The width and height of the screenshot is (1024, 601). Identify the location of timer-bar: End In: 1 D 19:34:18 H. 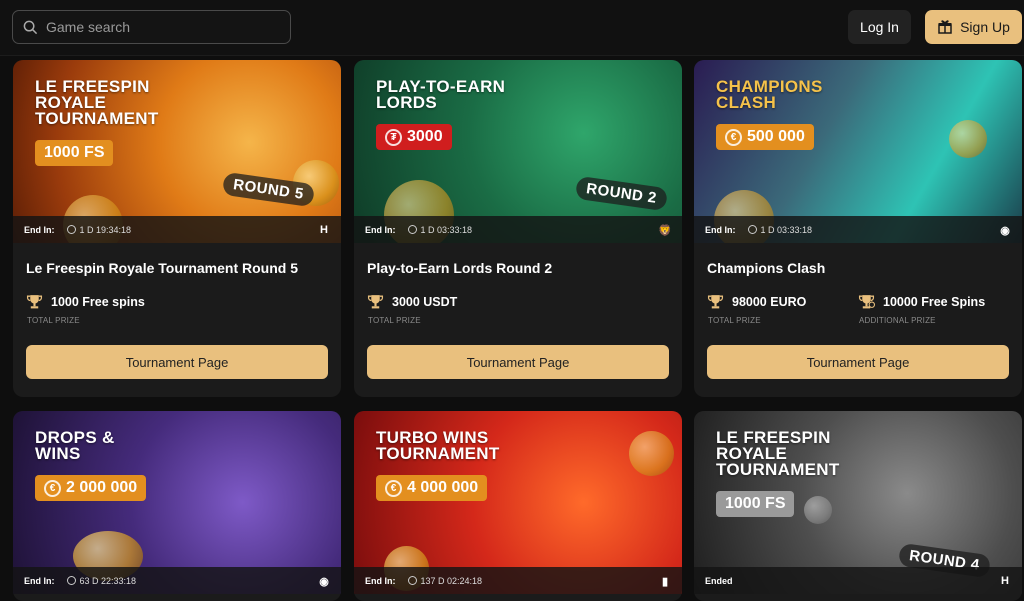
(177, 229).